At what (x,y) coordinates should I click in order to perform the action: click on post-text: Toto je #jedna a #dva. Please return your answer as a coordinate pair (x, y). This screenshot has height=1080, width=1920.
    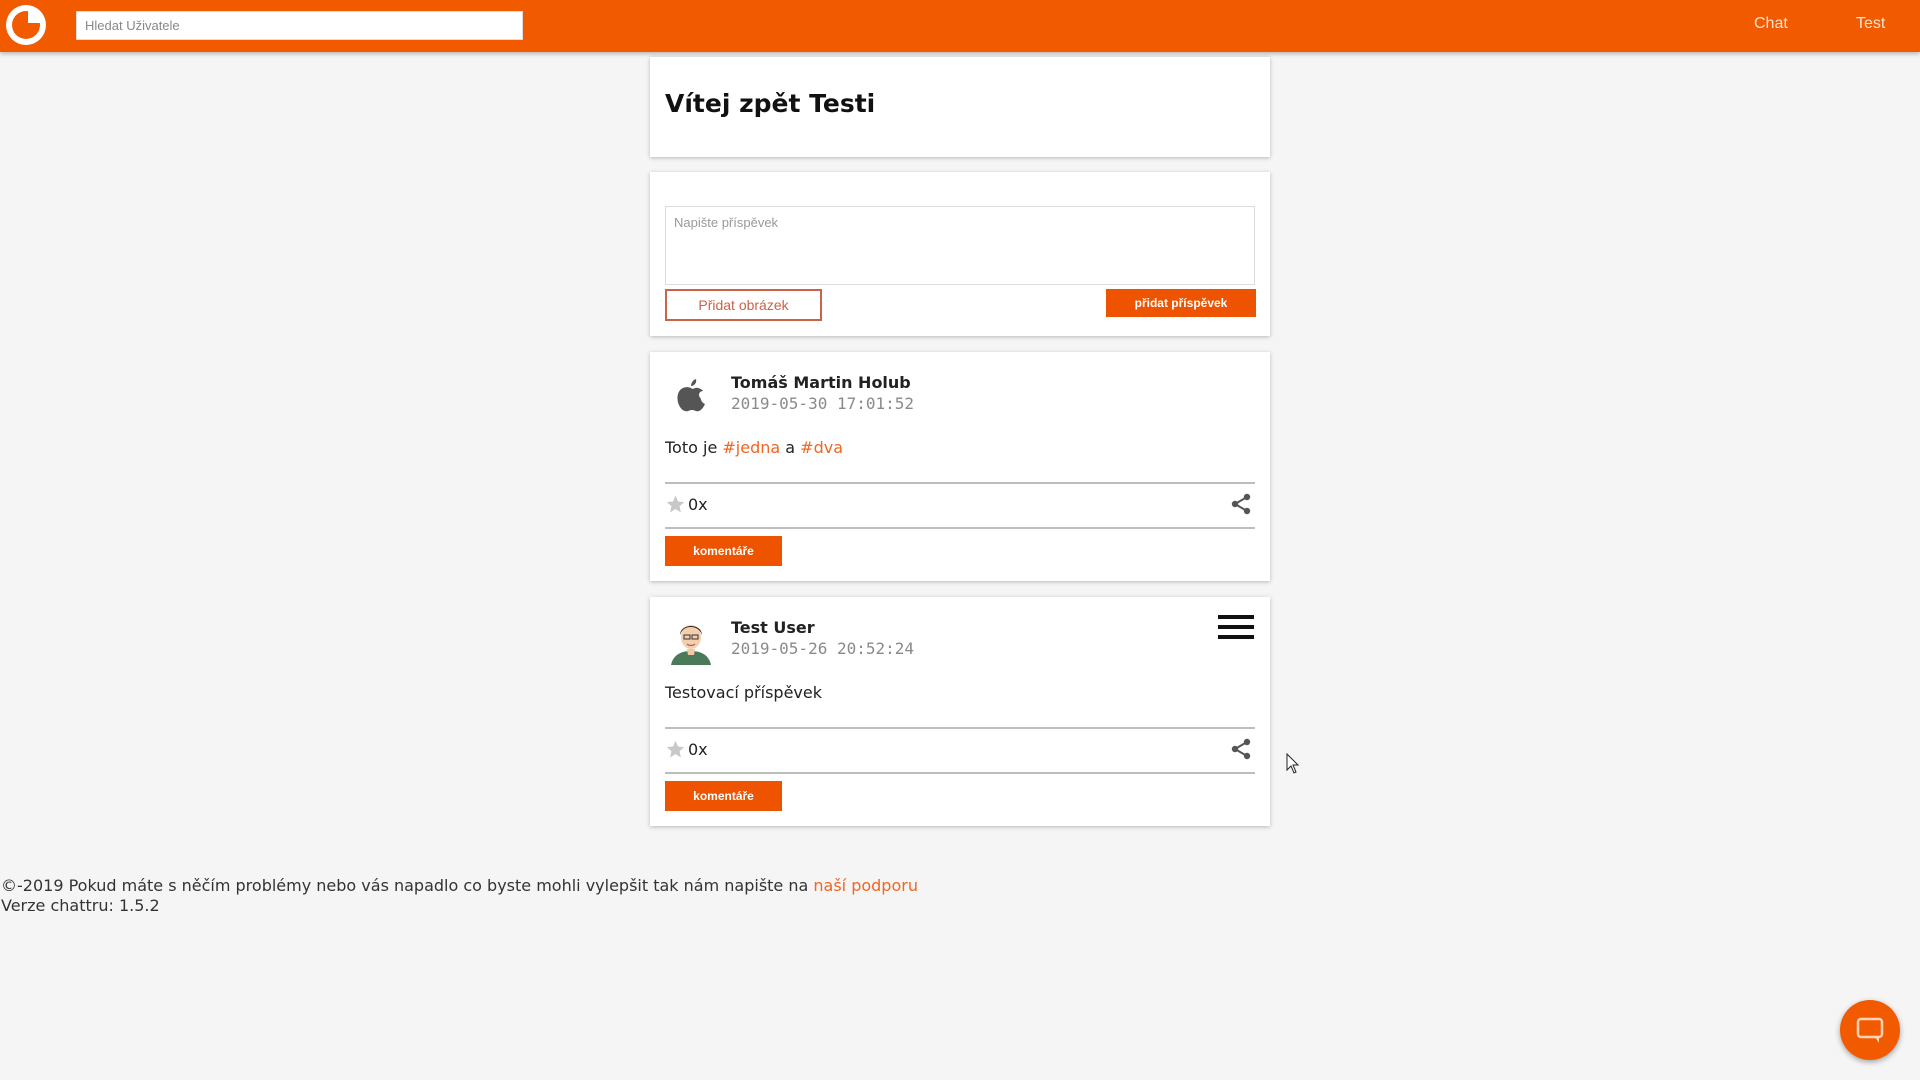
    Looking at the image, I should click on (754, 447).